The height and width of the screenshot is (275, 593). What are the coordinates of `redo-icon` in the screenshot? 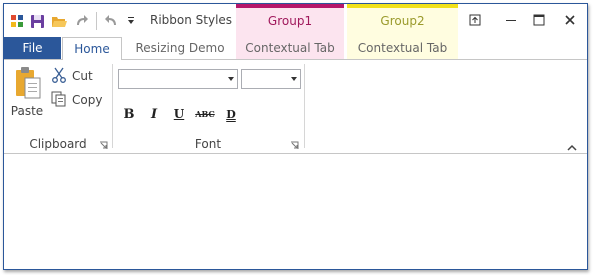 It's located at (81, 21).